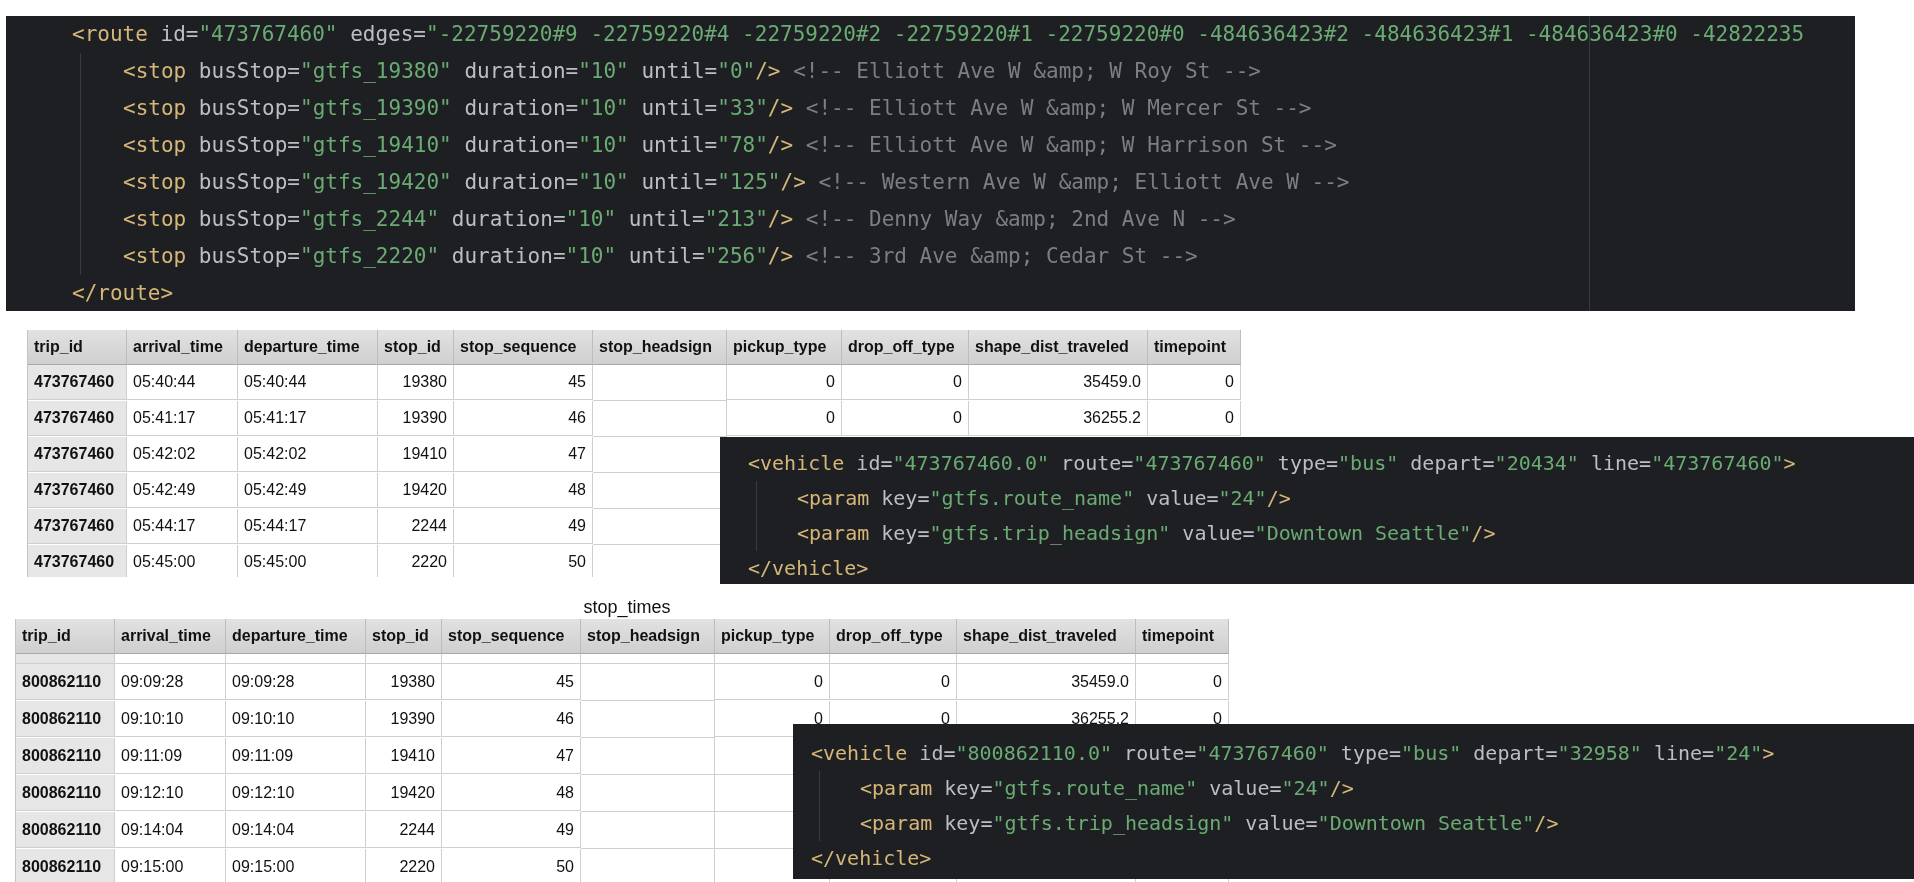  Describe the element at coordinates (939, 34) in the screenshot. I see `code-line: <route id="473767460" edges="-22759220#9 -22759220#4 -22759220#2 -22759220#1 -22759220#0 -484636423#2 -484636423#1 -484636423#0 -42822235` at that location.